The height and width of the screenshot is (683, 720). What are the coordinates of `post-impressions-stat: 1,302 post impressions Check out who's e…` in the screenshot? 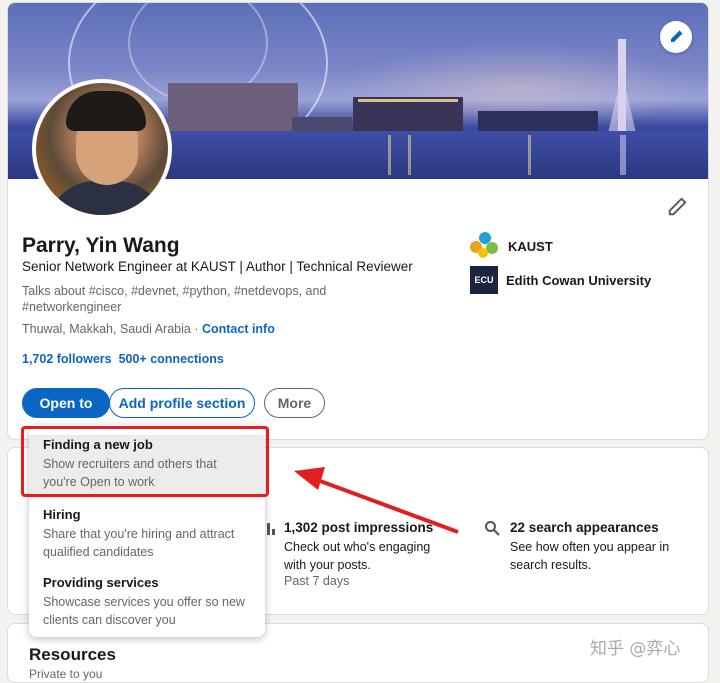 It's located at (369, 554).